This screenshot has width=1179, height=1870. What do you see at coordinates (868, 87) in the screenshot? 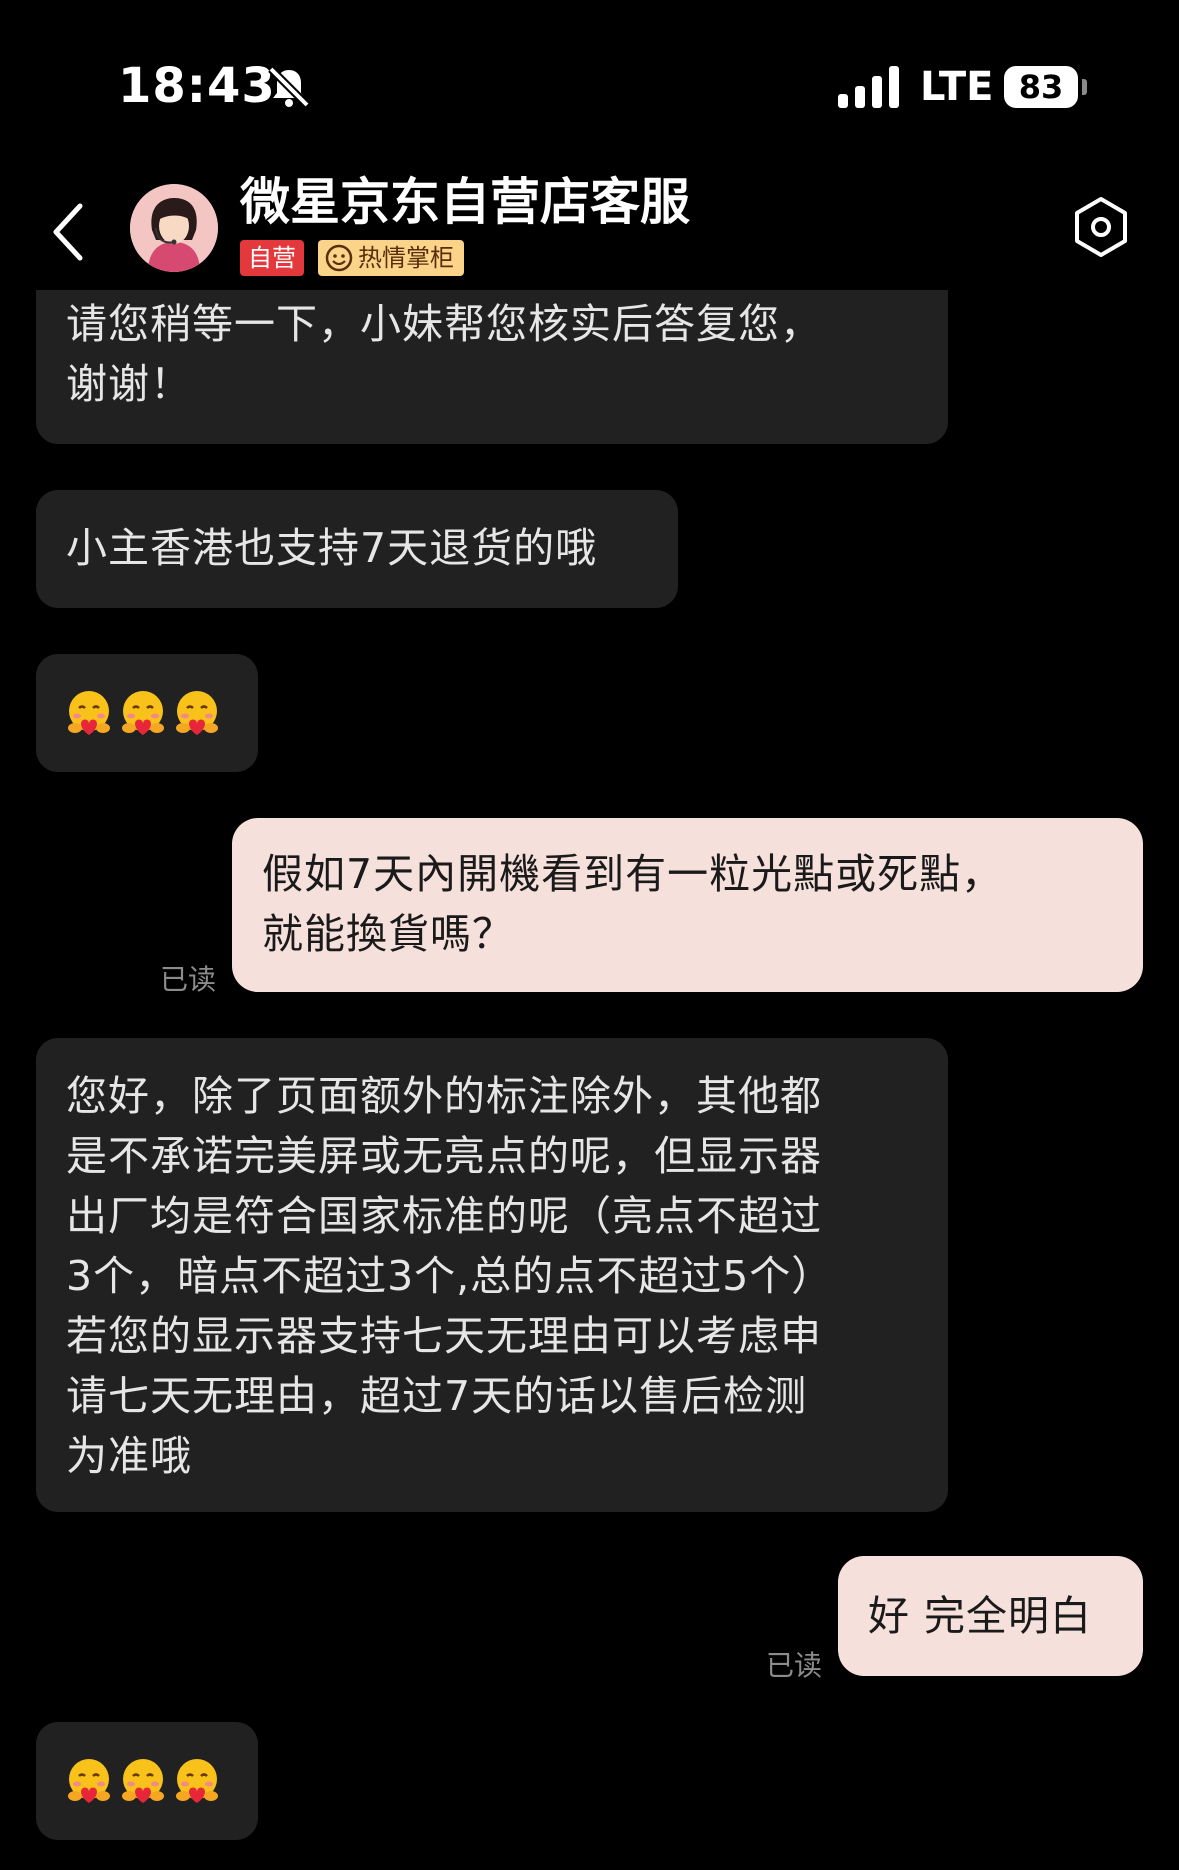
I see `cellular-signal-icon` at bounding box center [868, 87].